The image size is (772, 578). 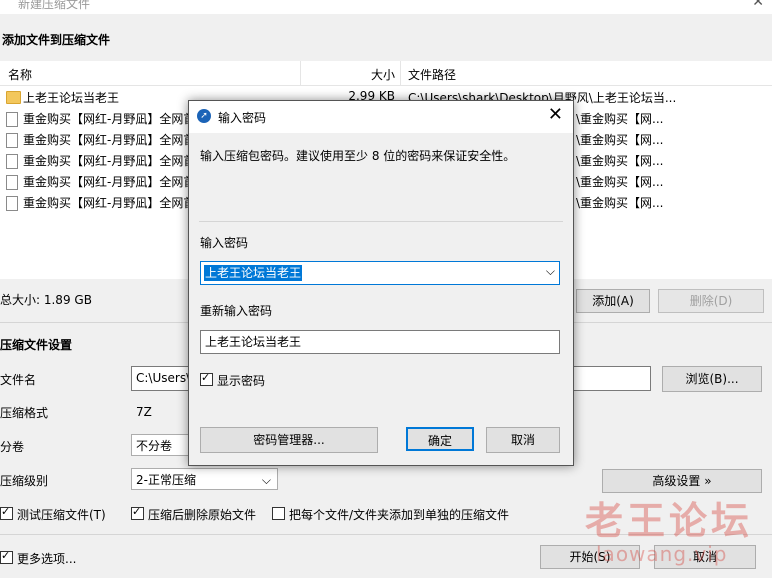 What do you see at coordinates (204, 479) in the screenshot?
I see `level-select: 2-正常压缩 ⌵` at bounding box center [204, 479].